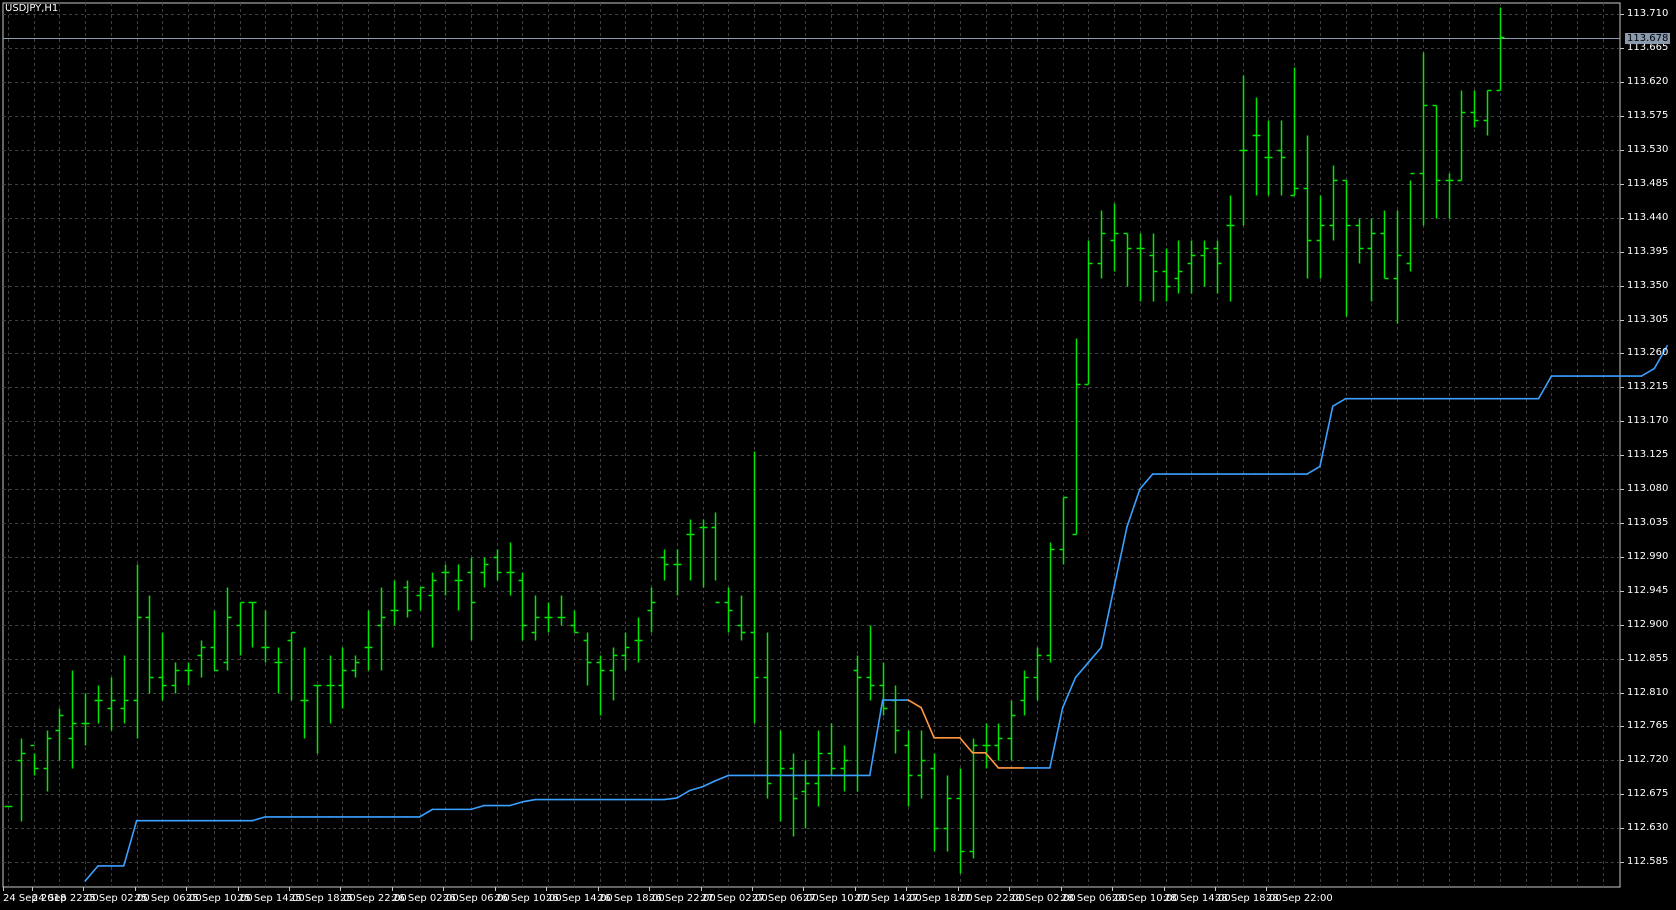 The width and height of the screenshot is (1676, 910). Describe the element at coordinates (1299, 898) in the screenshot. I see `x-tick-label: 28 Sep 22:00` at that location.